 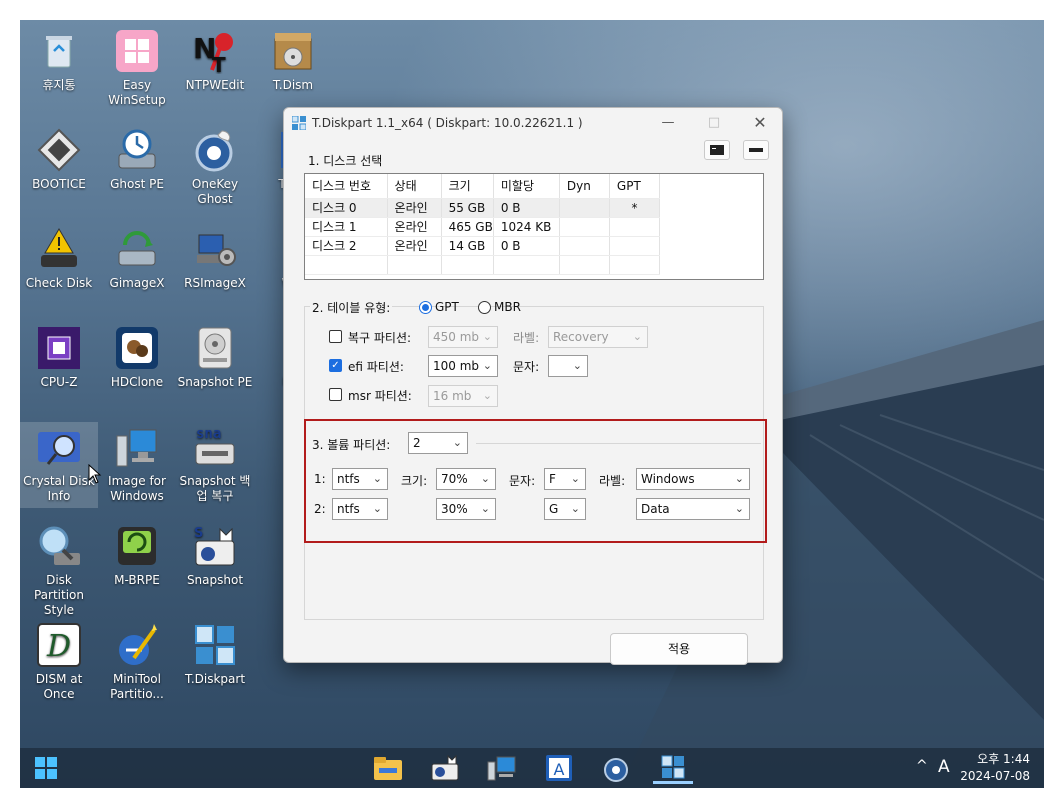 What do you see at coordinates (502, 768) in the screenshot?
I see `taskbar-image-for-windows` at bounding box center [502, 768].